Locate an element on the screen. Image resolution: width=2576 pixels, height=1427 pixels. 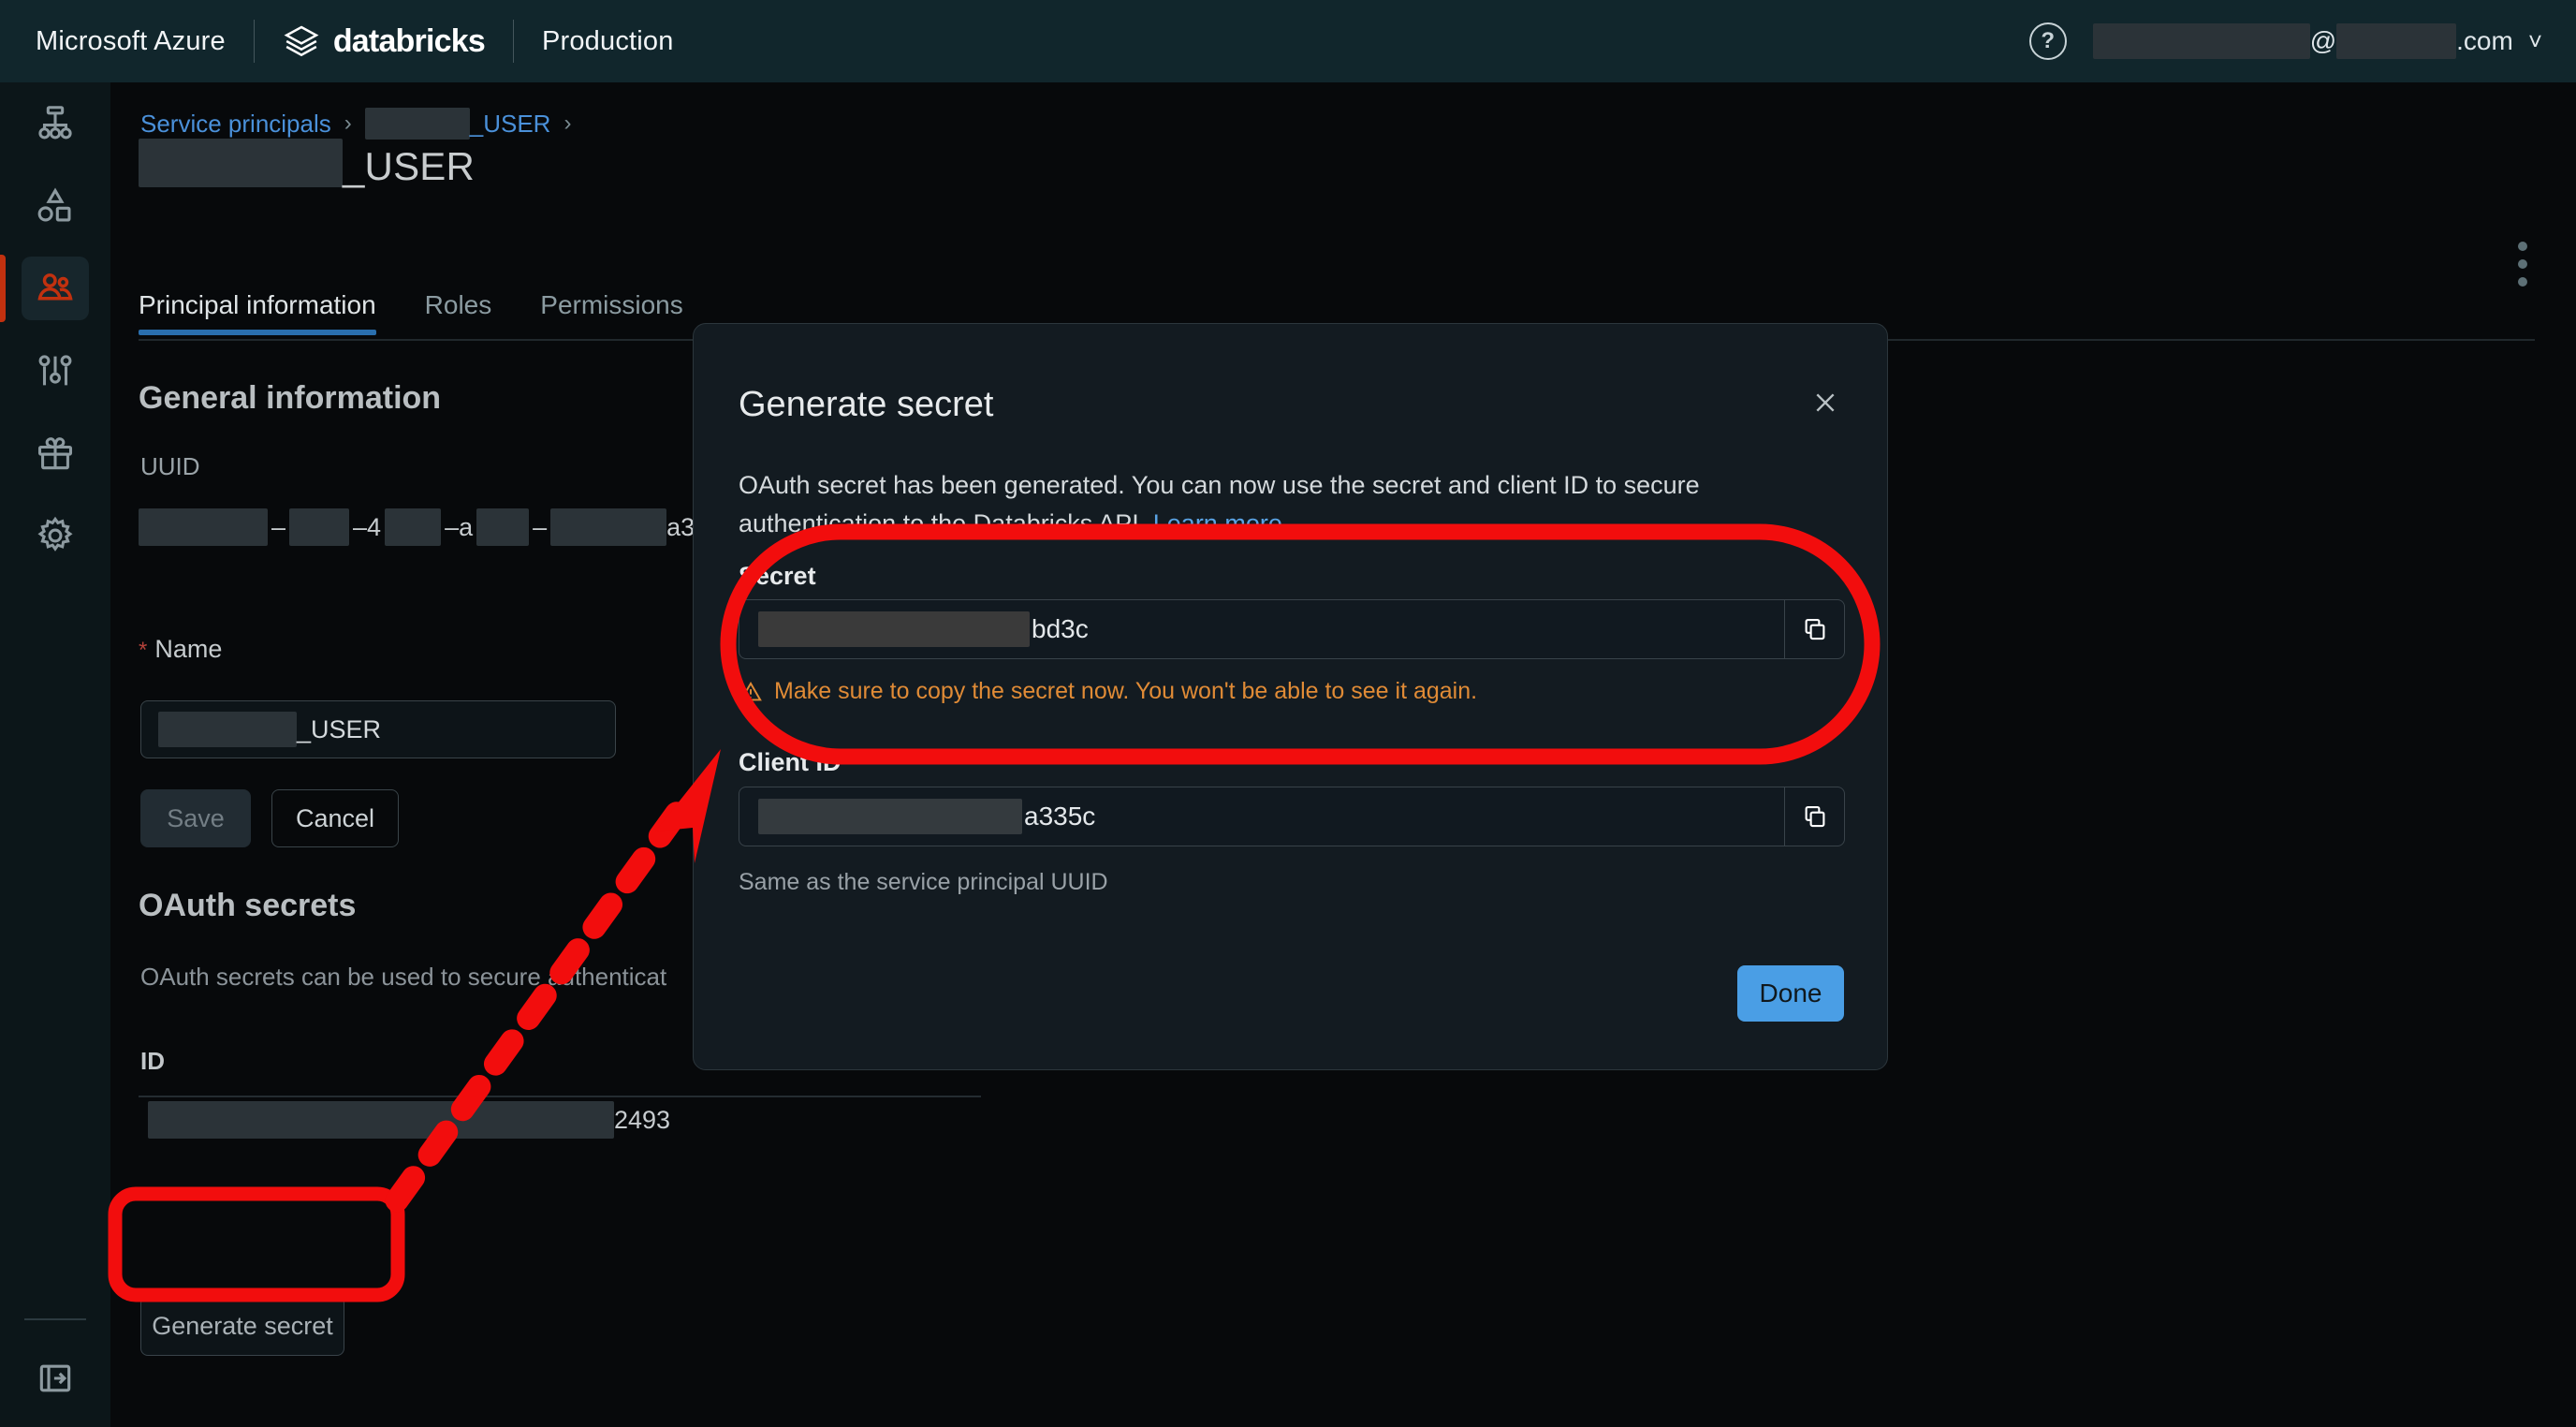
name-label-group: * Name is located at coordinates (180, 649).